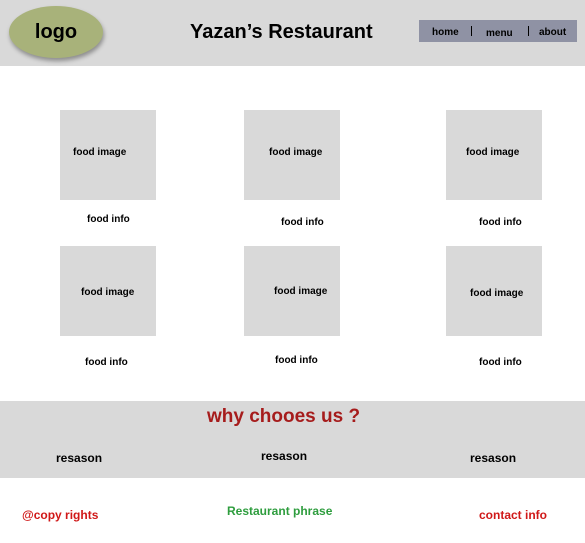 Image resolution: width=585 pixels, height=543 pixels. What do you see at coordinates (292, 439) in the screenshot?
I see `why-section: why chooes us ? resason resason resason` at bounding box center [292, 439].